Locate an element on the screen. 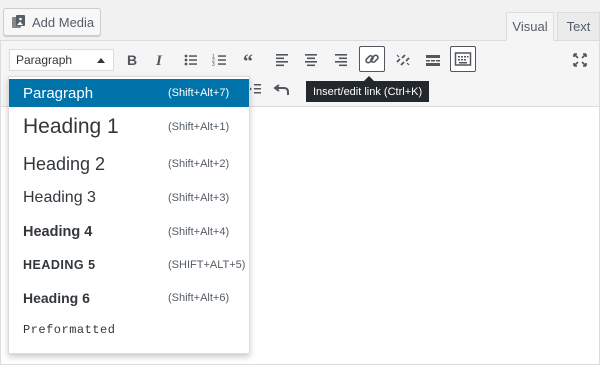 The image size is (600, 365). menu-item-label: Heading 6 is located at coordinates (56, 298).